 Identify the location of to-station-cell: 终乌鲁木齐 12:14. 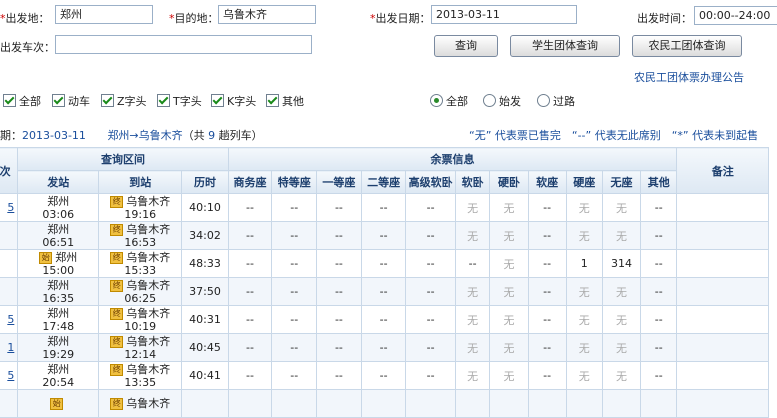
(140, 347).